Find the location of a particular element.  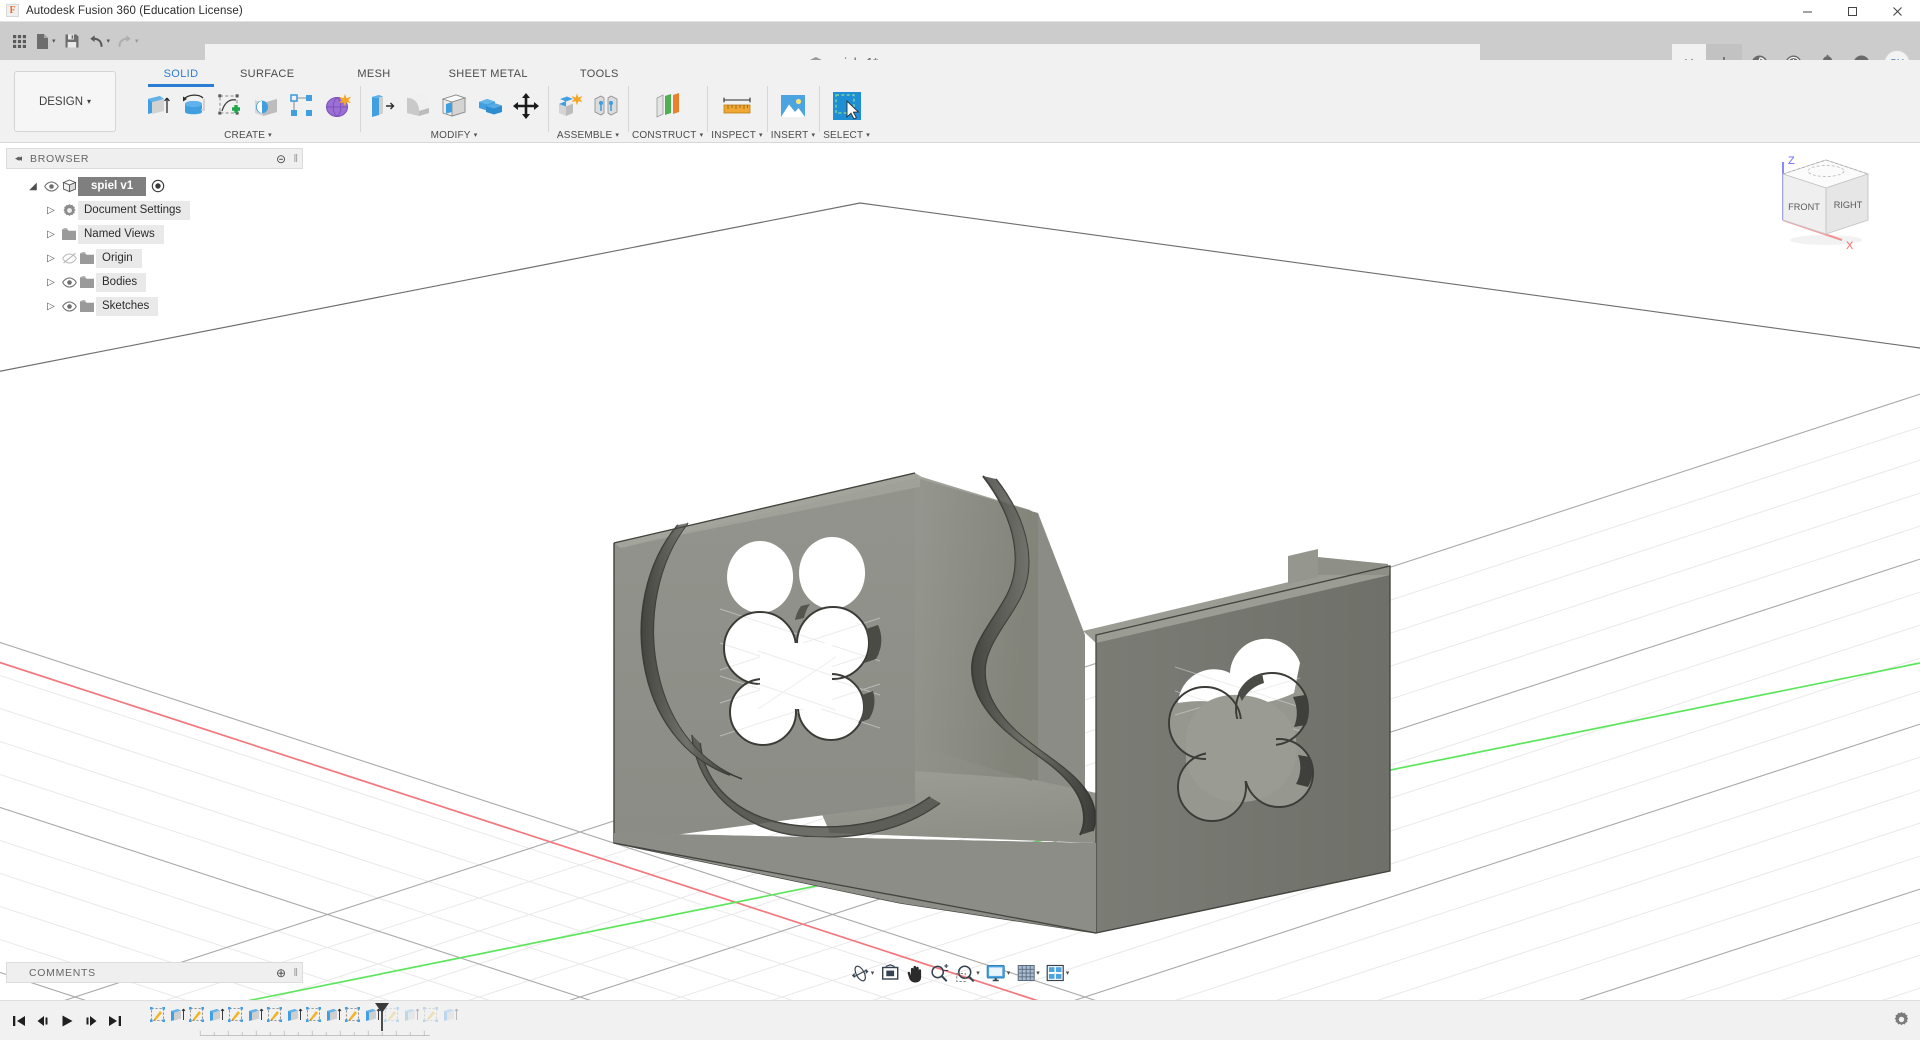

tab-sheet-metal: SHEET METAL is located at coordinates (488, 74).